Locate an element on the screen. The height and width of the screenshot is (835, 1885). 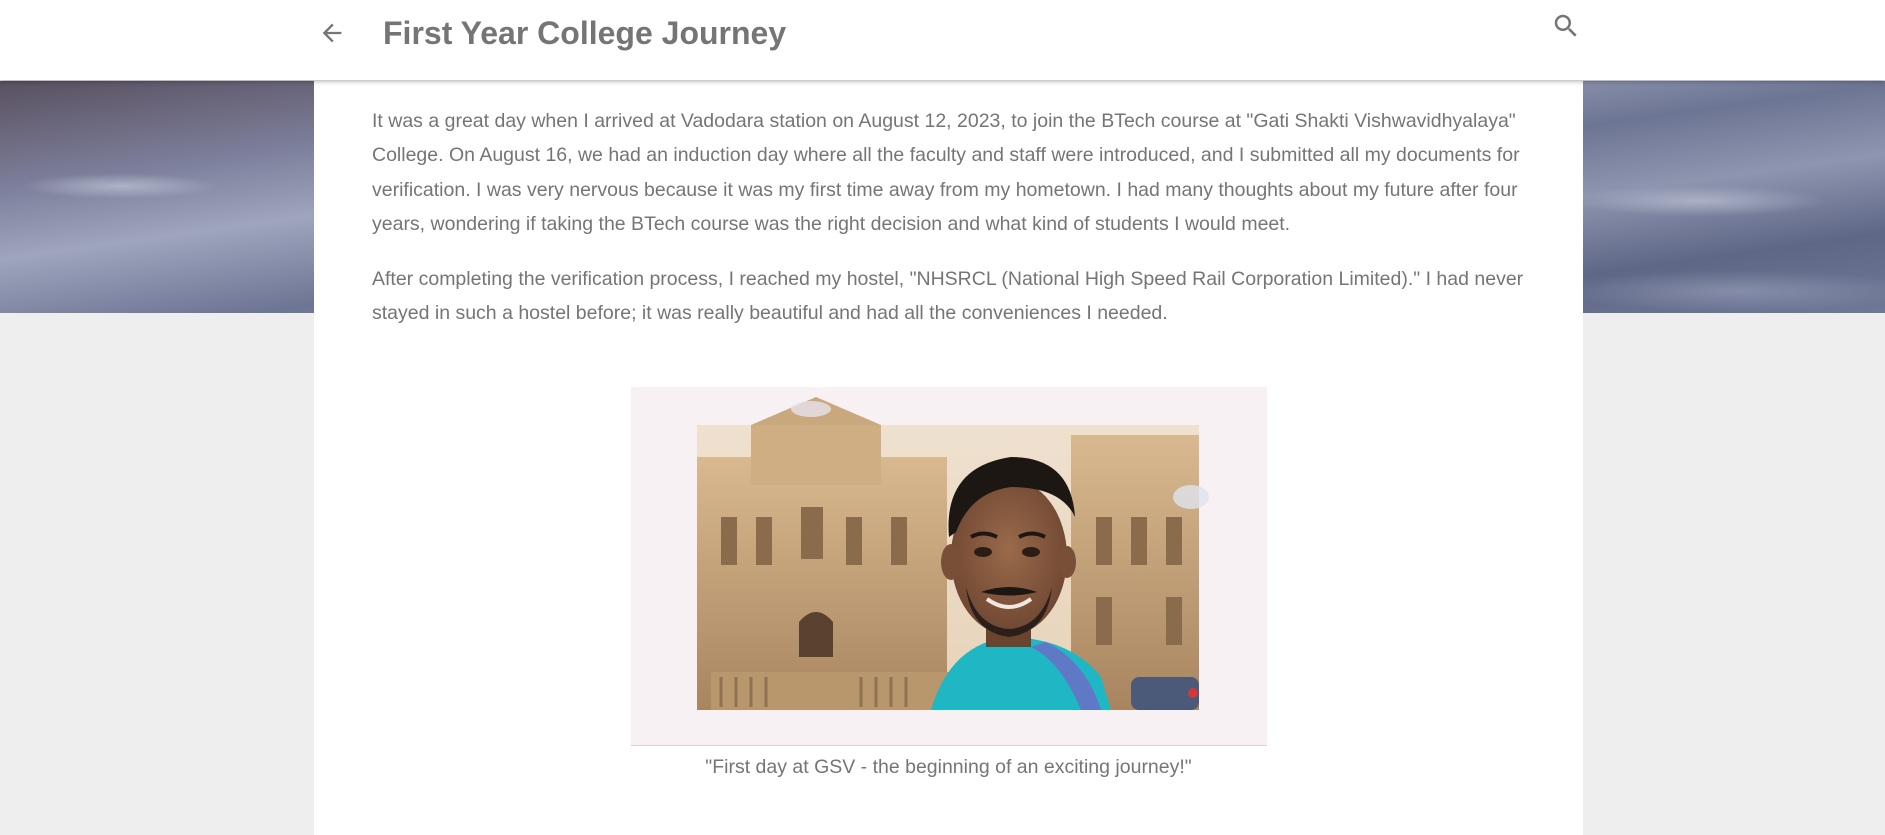
search-icon is located at coordinates (1565, 25).